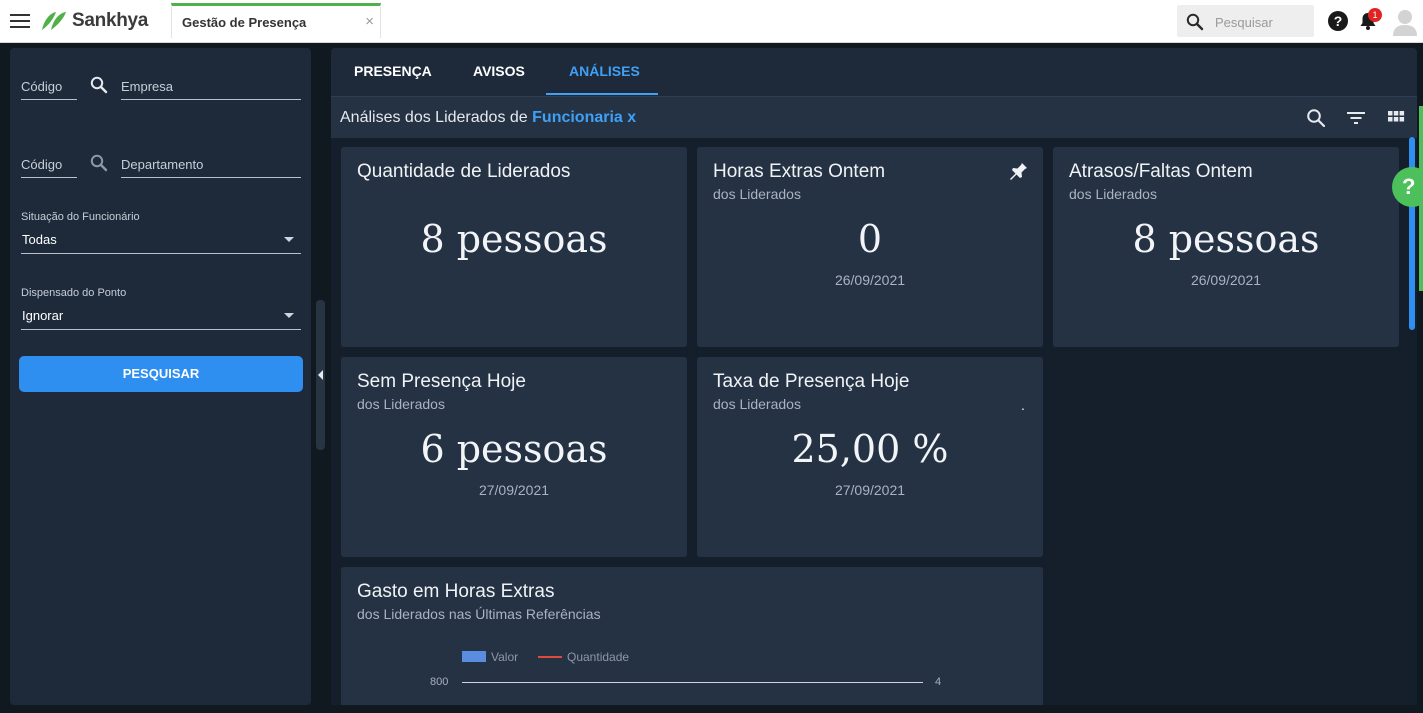 The height and width of the screenshot is (713, 1423). I want to click on y-axis-right-tick: 4, so click(938, 682).